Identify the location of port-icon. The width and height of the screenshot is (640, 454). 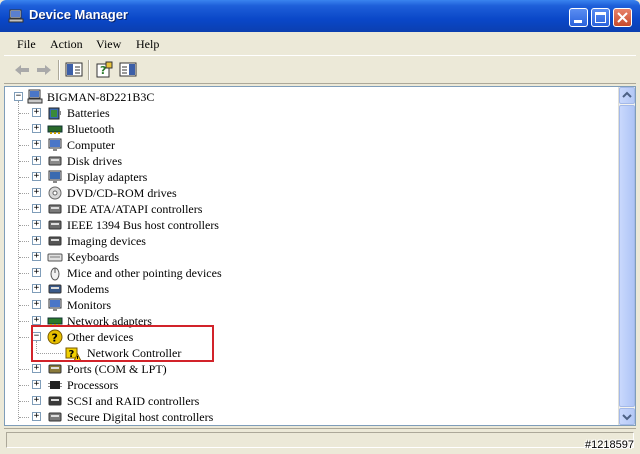
(55, 369).